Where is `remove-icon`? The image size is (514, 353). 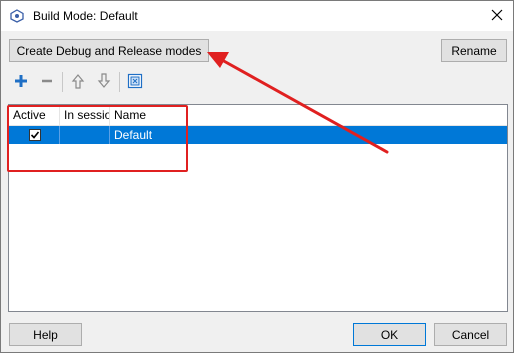 remove-icon is located at coordinates (47, 82).